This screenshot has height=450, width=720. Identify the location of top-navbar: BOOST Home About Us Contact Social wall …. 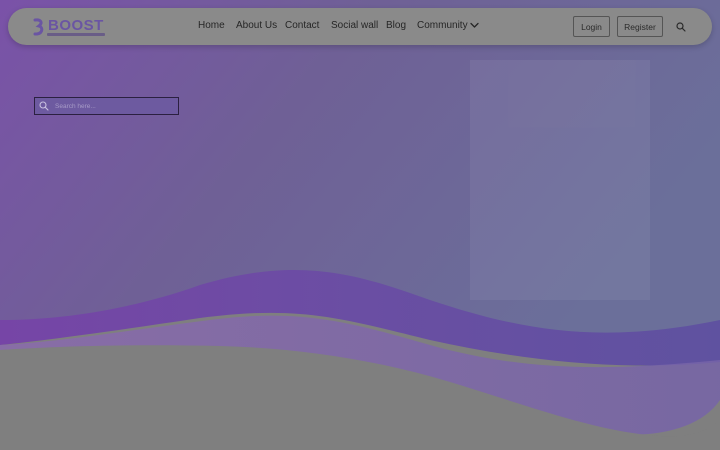
(360, 26).